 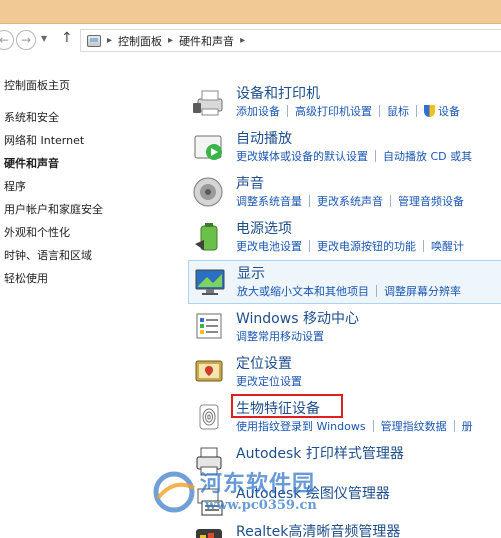 What do you see at coordinates (344, 373) in the screenshot?
I see `category-location-settings: 定位设置 更改定位设置` at bounding box center [344, 373].